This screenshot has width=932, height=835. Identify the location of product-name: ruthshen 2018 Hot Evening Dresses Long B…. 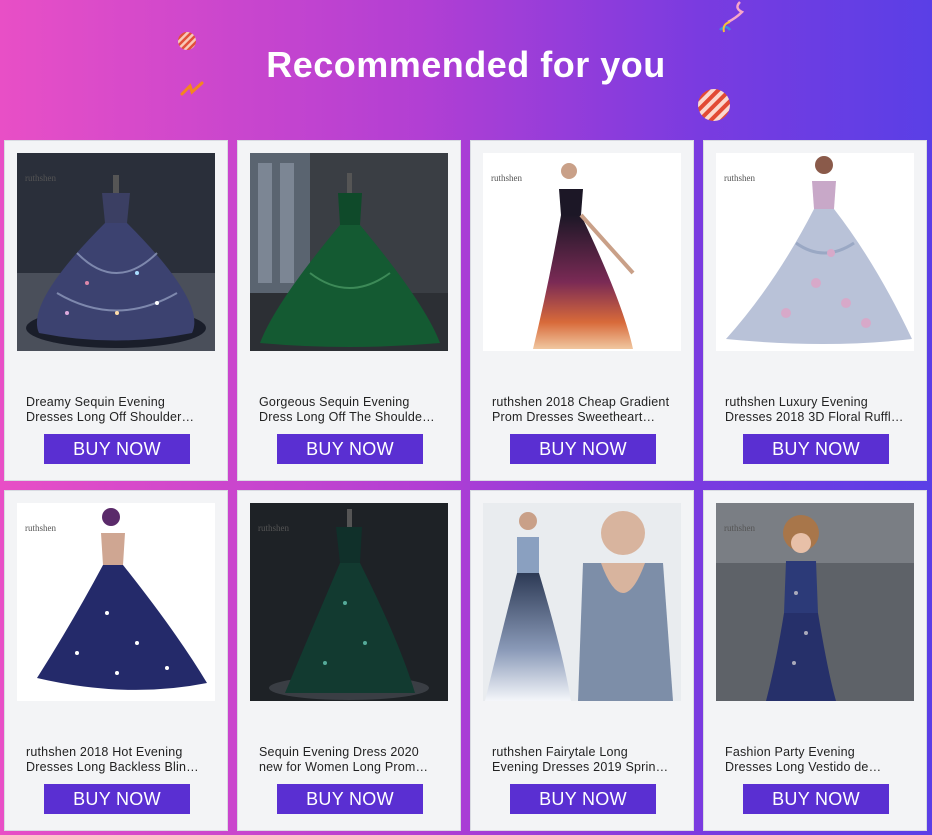
(119, 760).